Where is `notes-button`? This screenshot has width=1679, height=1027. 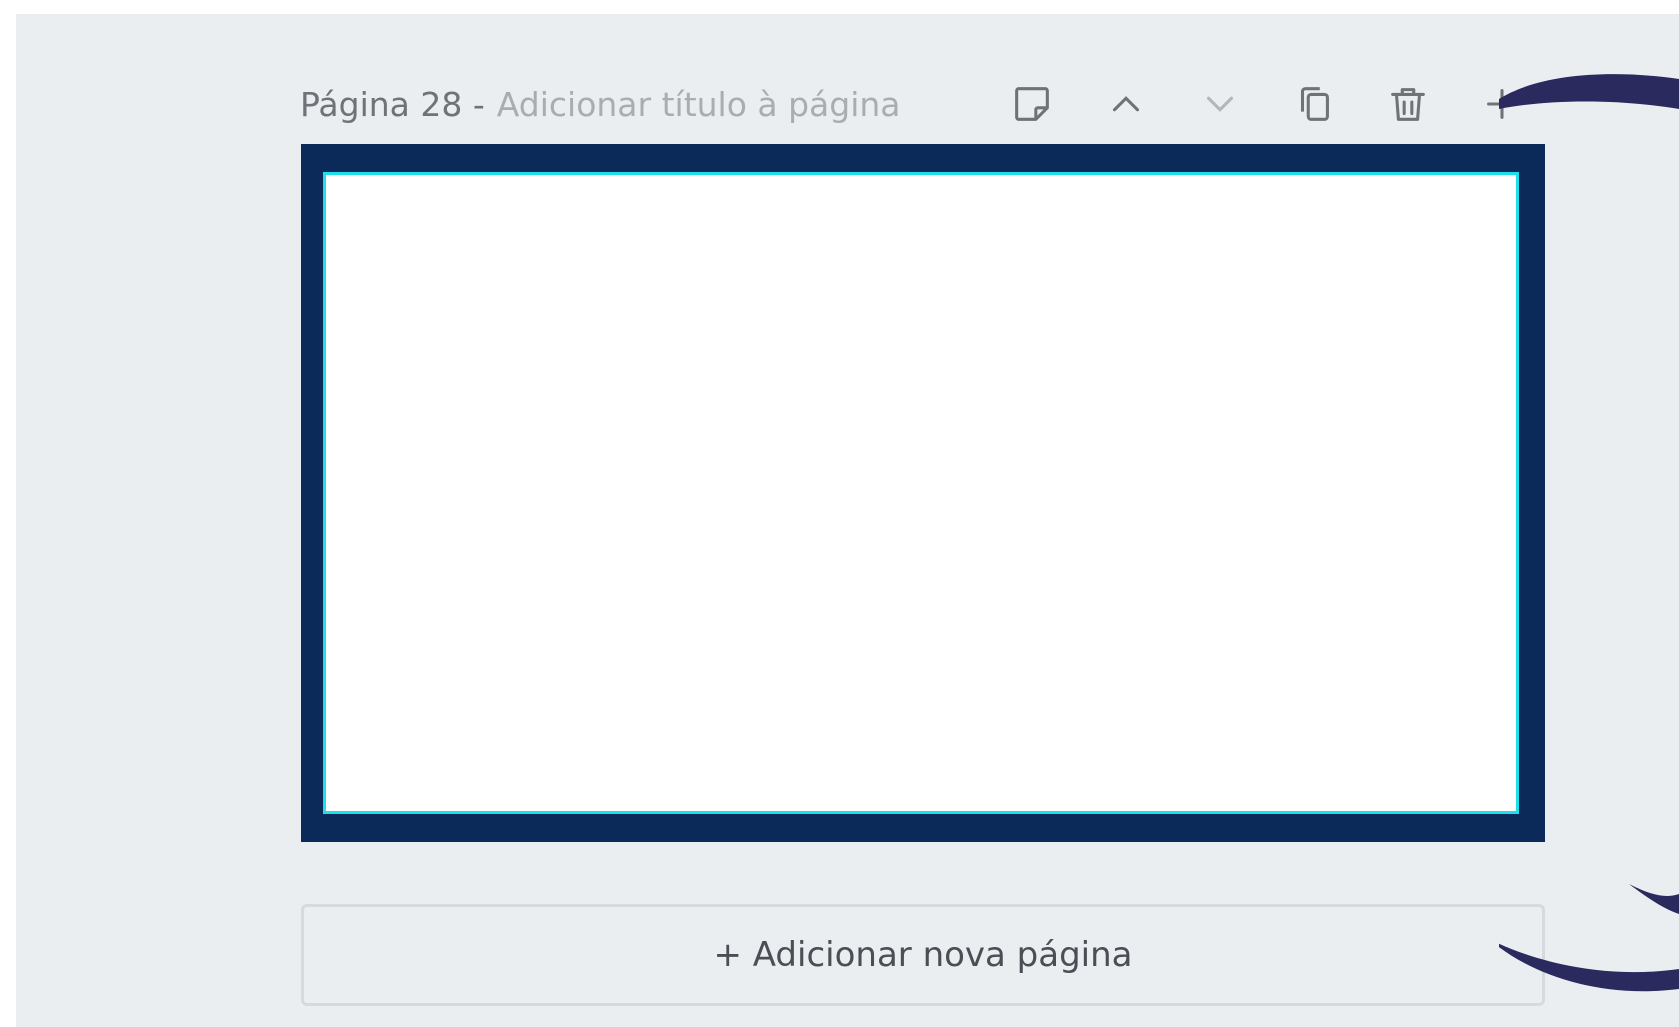
notes-button is located at coordinates (1032, 104).